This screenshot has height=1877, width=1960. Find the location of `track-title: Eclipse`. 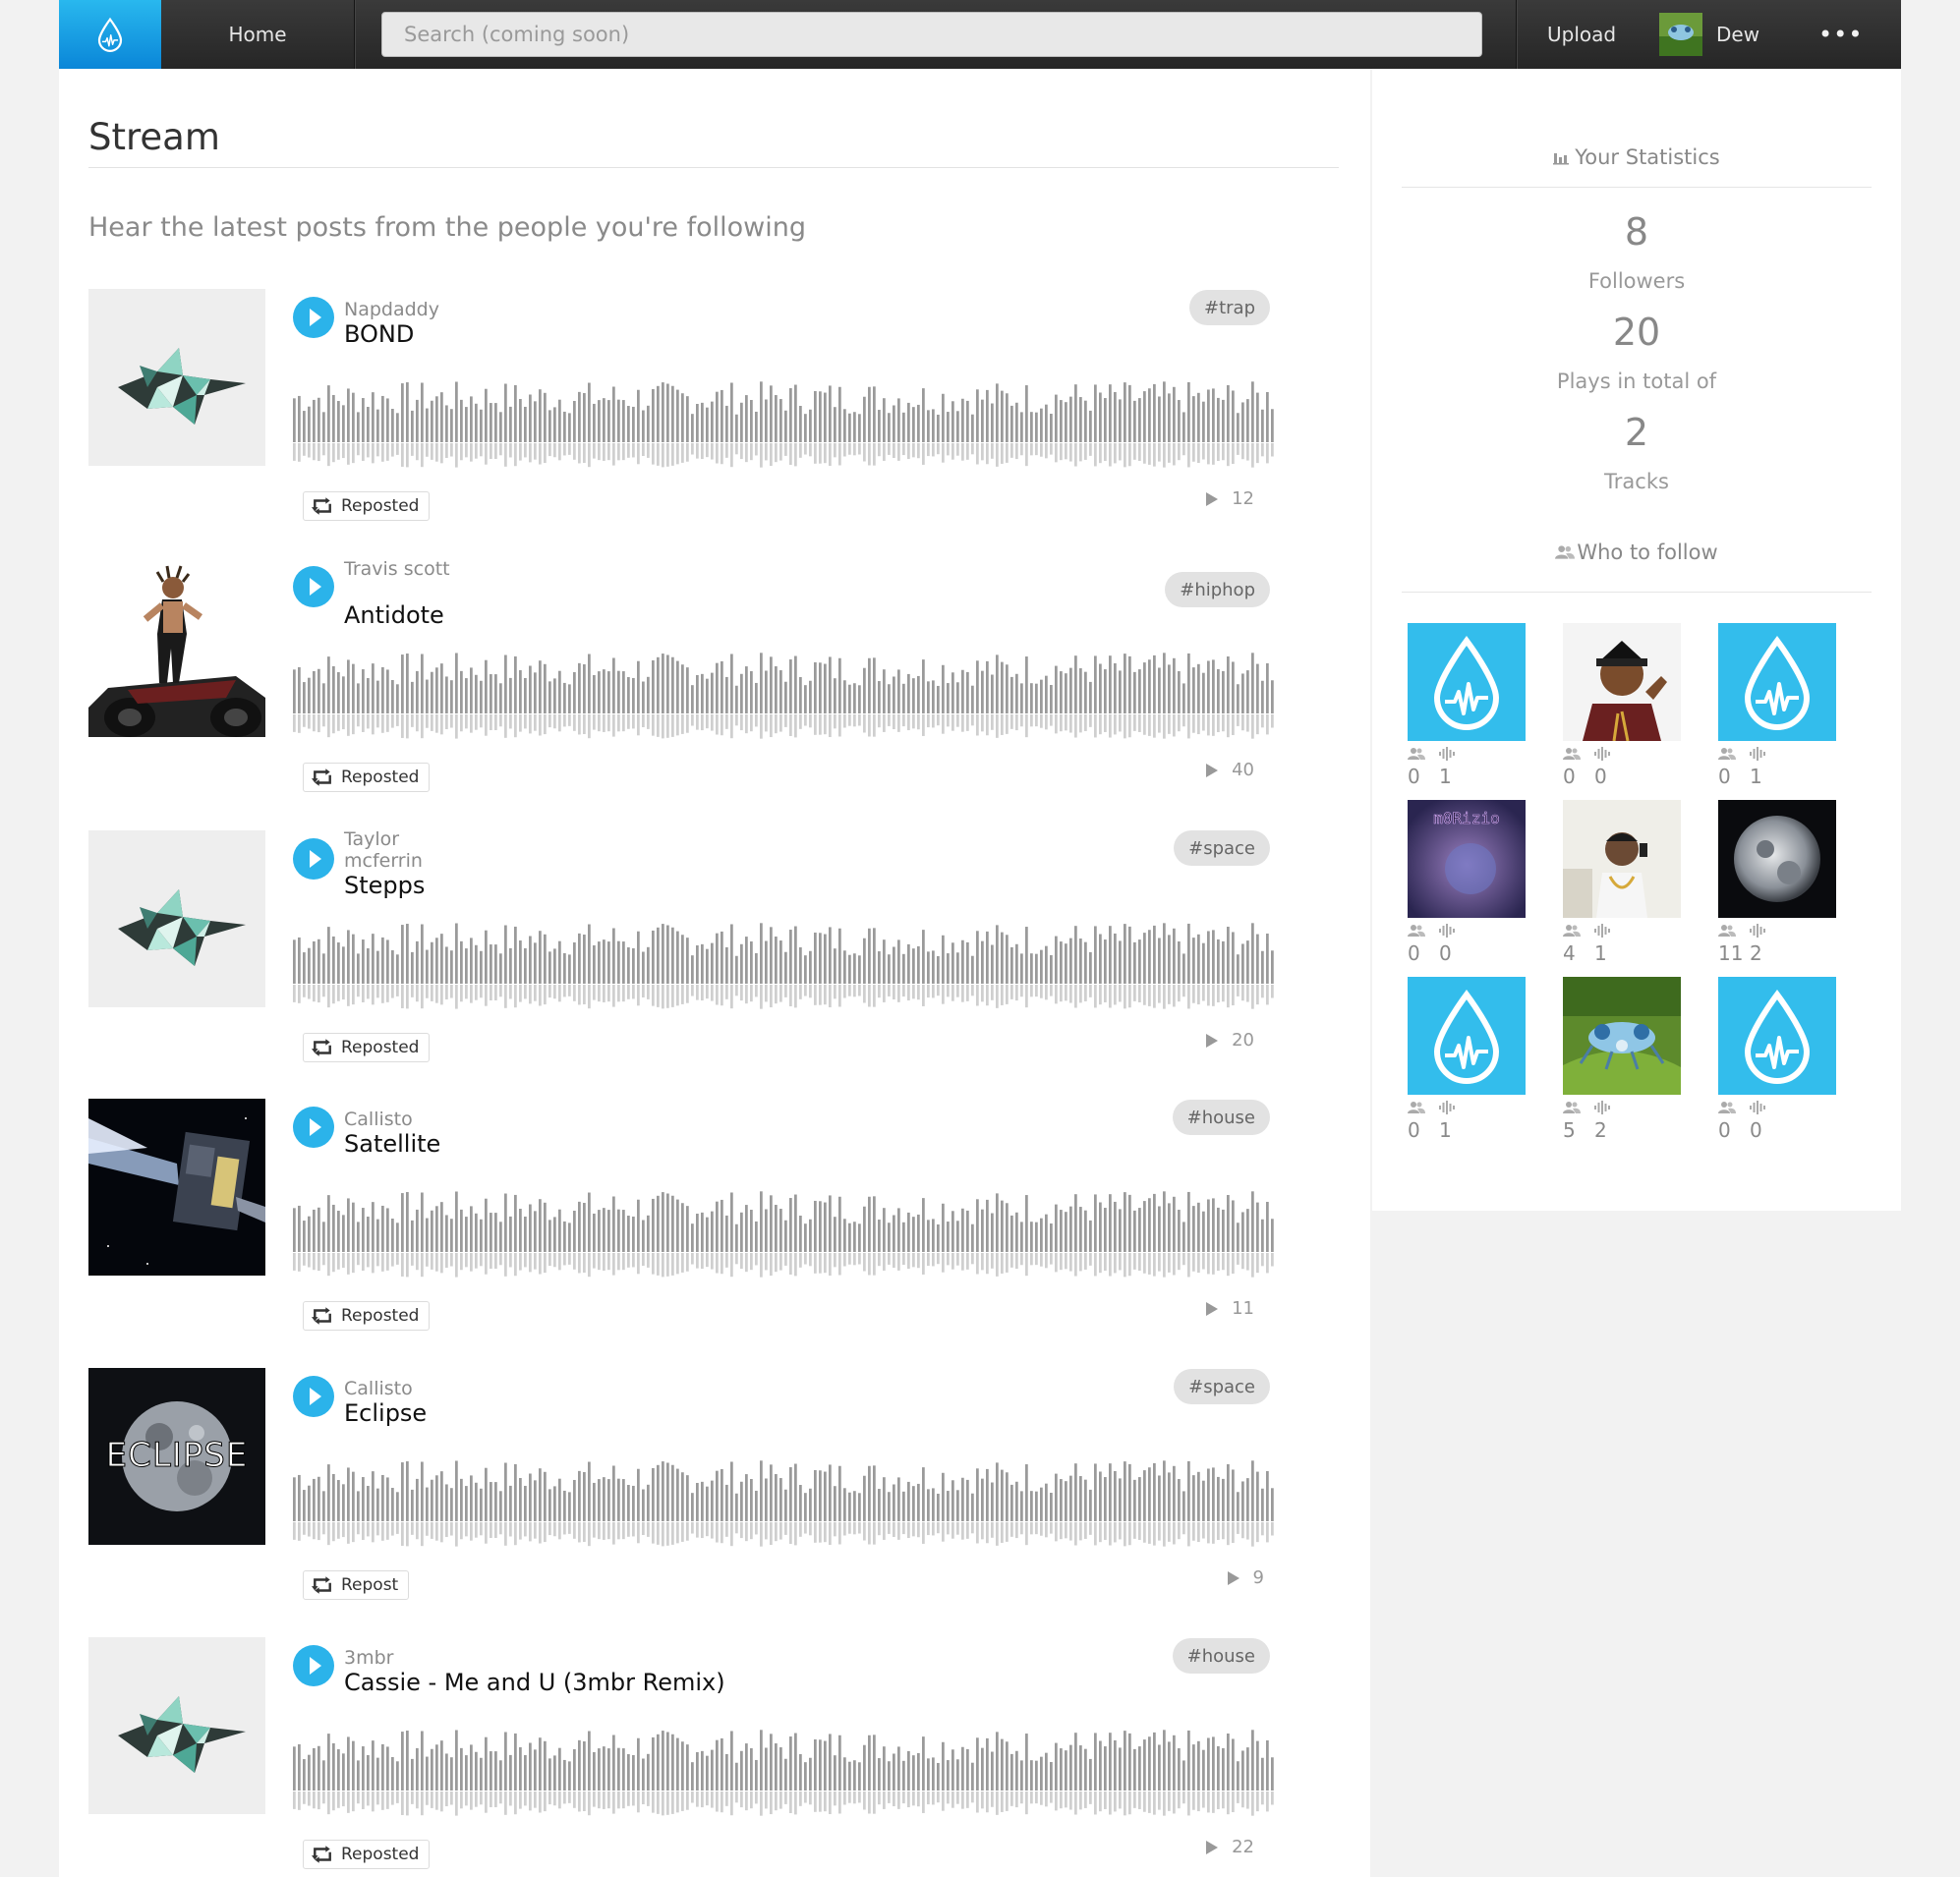

track-title: Eclipse is located at coordinates (386, 1413).